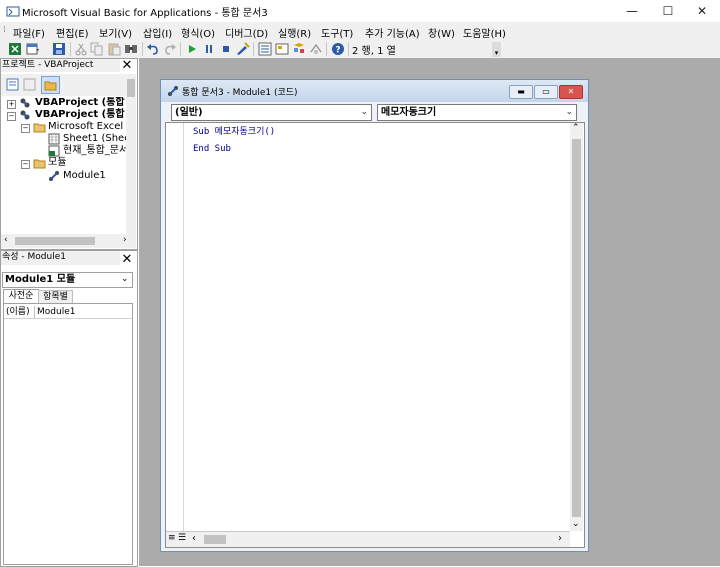 This screenshot has width=720, height=567. I want to click on toolbar-overflow-button: ▾, so click(496, 49).